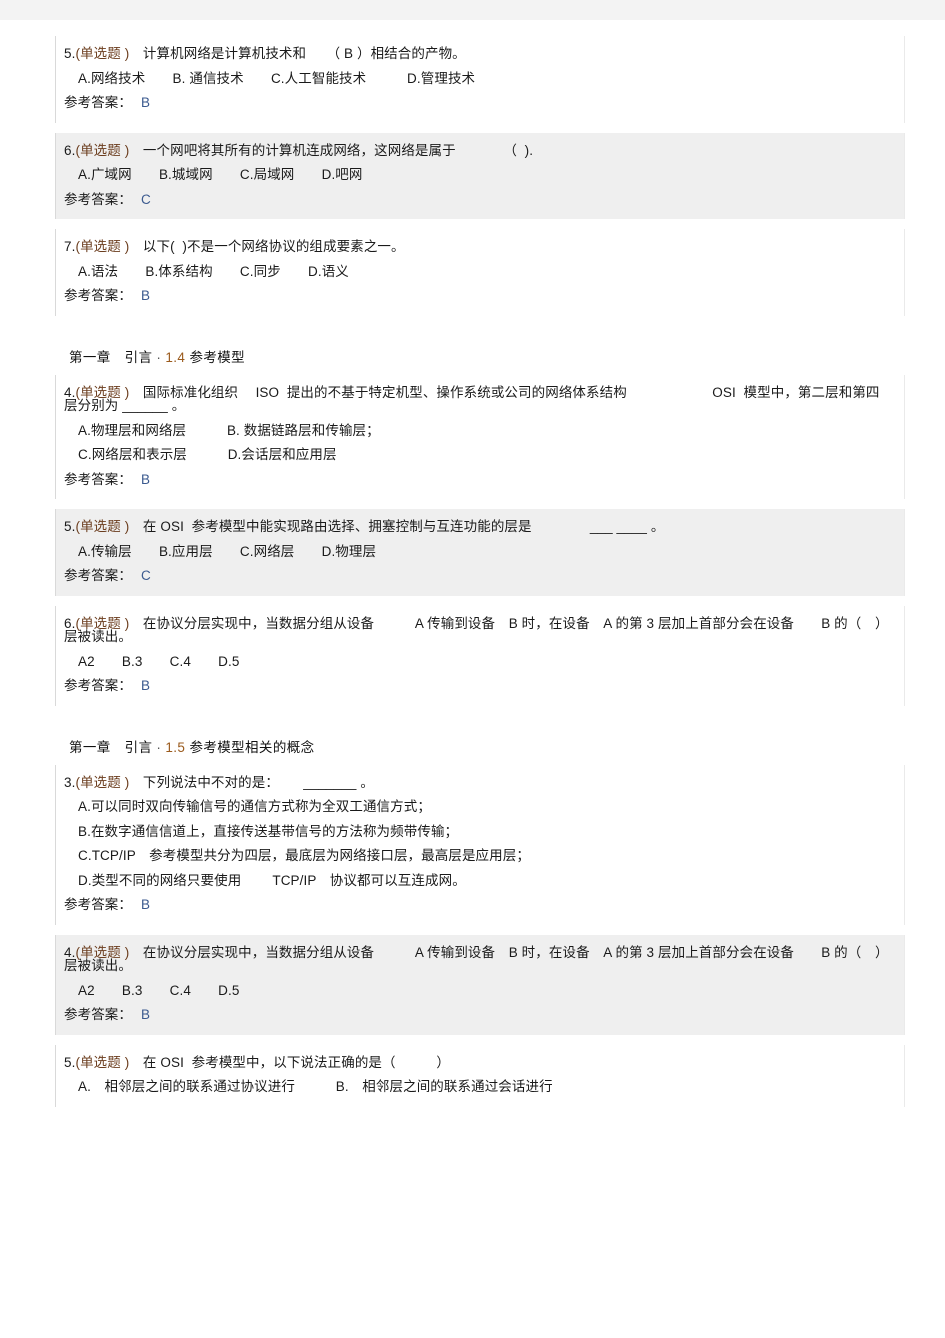 Image resolution: width=945 pixels, height=1338 pixels. Describe the element at coordinates (277, 78) in the screenshot. I see `question-option: A.网络技术 B. 通信技术 C.人工智能技术 D.管理技术` at that location.